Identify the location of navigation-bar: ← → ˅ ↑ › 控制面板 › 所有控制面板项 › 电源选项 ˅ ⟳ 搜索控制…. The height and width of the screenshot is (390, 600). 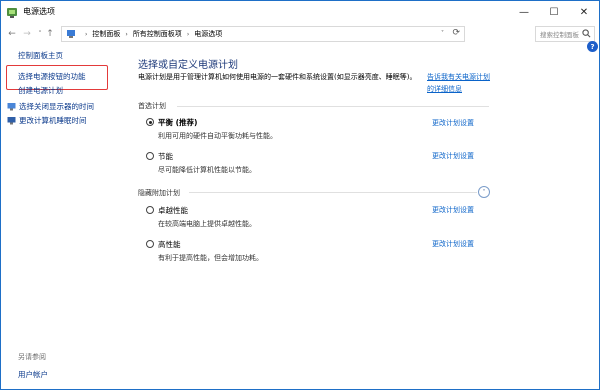
(300, 34).